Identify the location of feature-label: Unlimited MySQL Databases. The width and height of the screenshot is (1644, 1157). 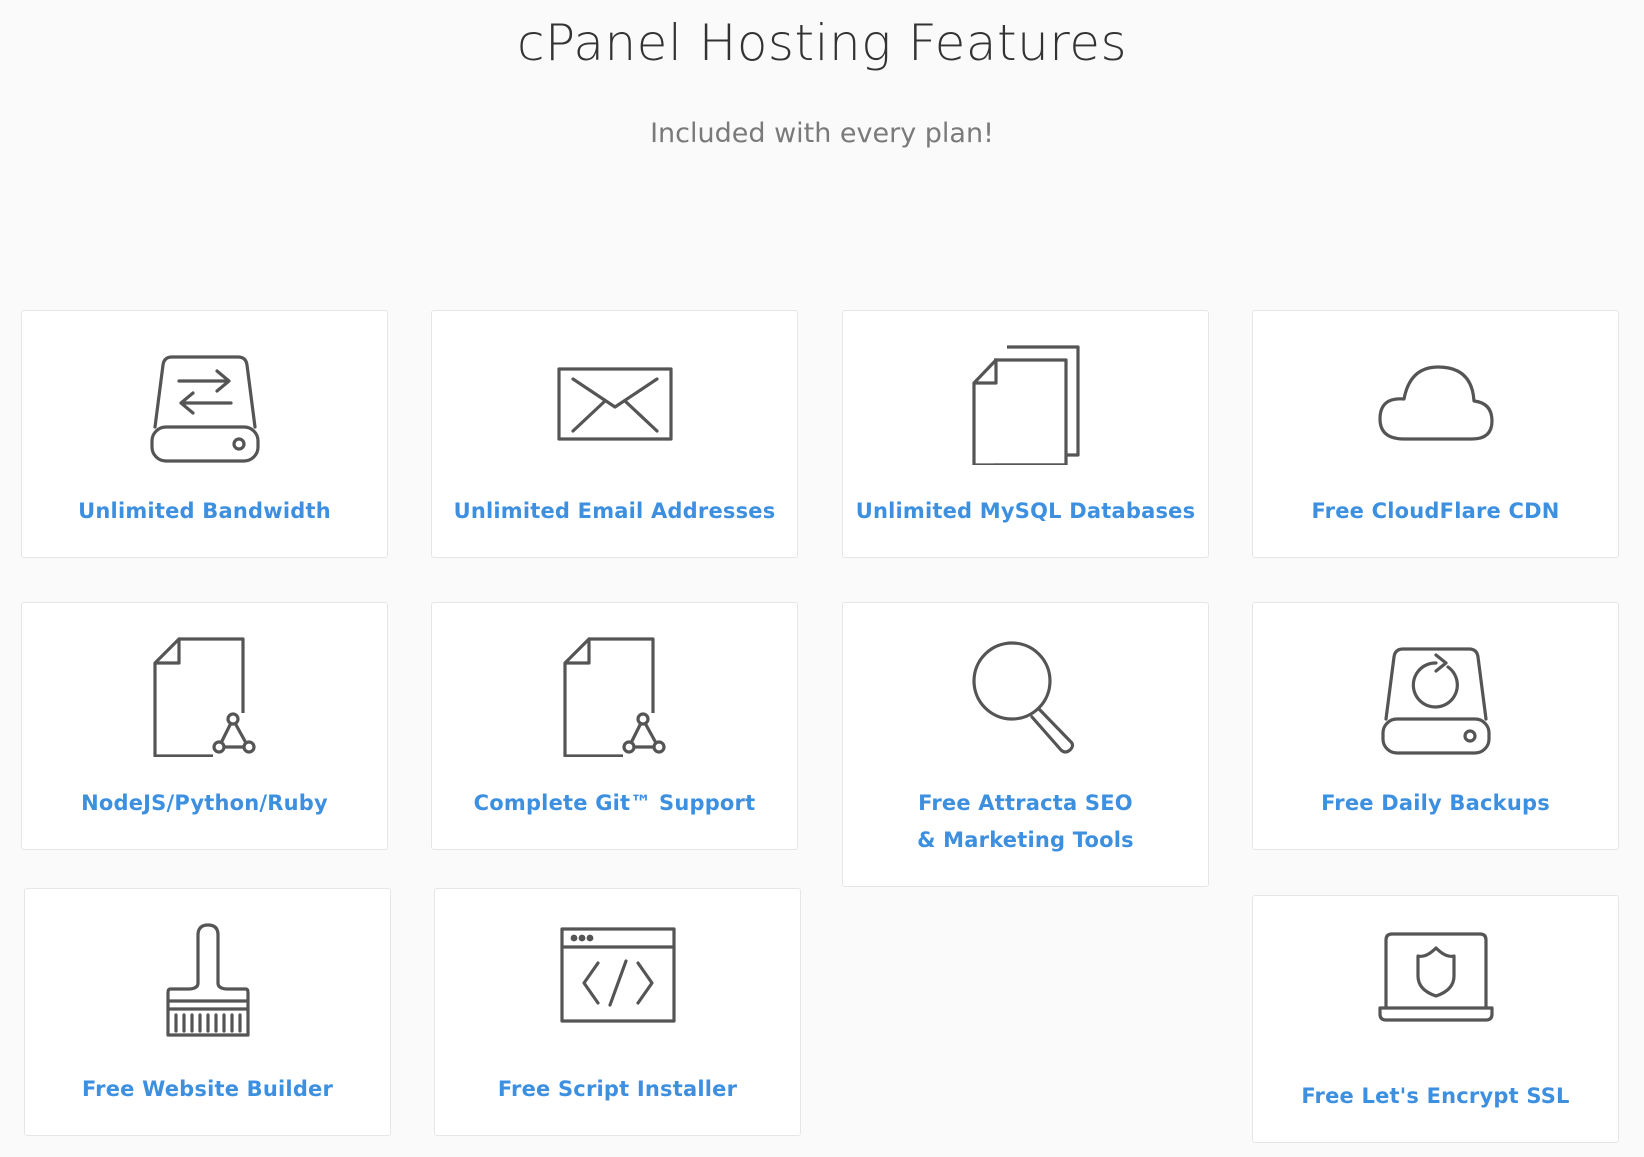
(1025, 511).